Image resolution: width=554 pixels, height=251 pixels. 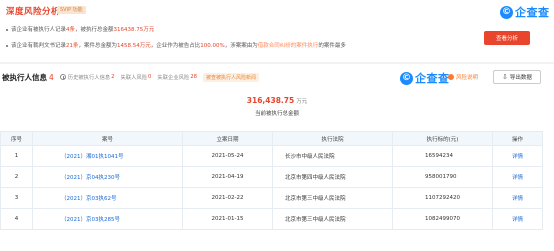 I want to click on section-title: 被执行人信息, so click(x=24, y=77).